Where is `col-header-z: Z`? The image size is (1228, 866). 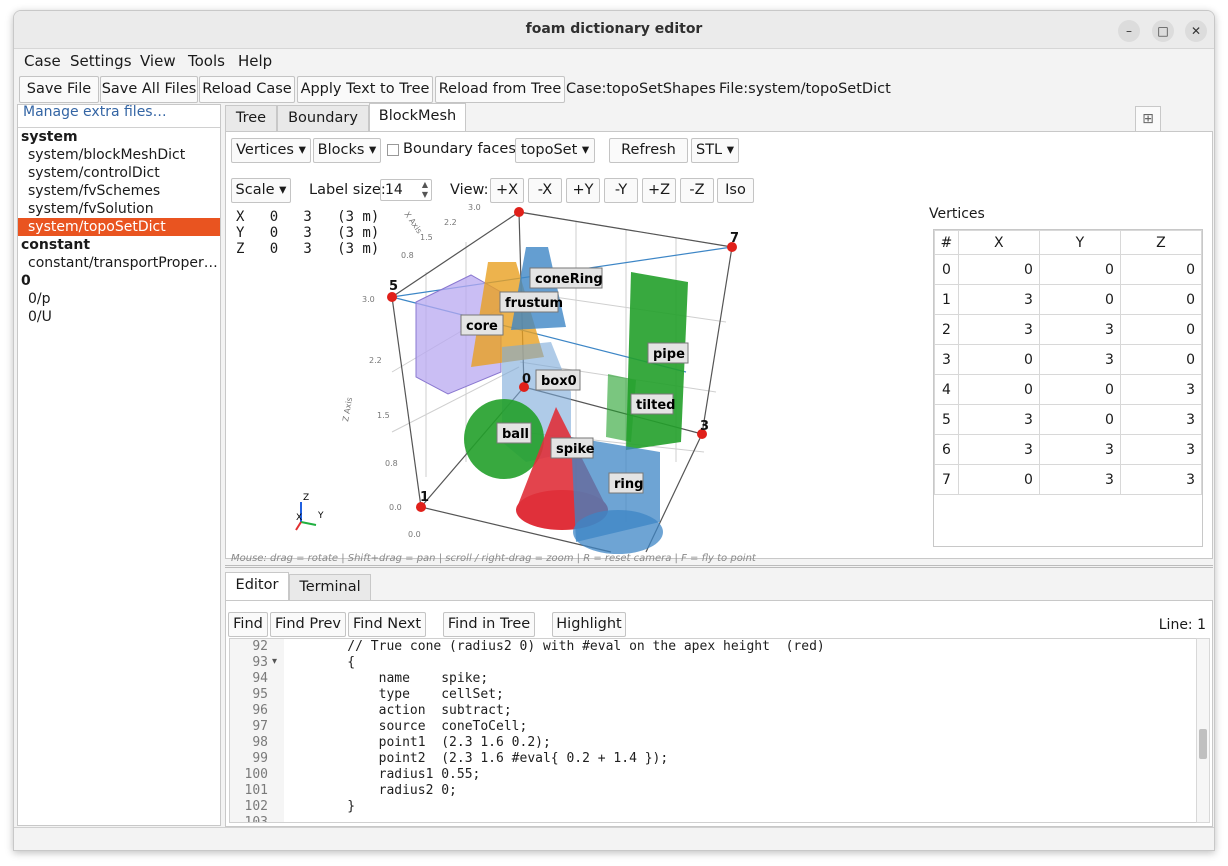
col-header-z: Z is located at coordinates (1161, 242).